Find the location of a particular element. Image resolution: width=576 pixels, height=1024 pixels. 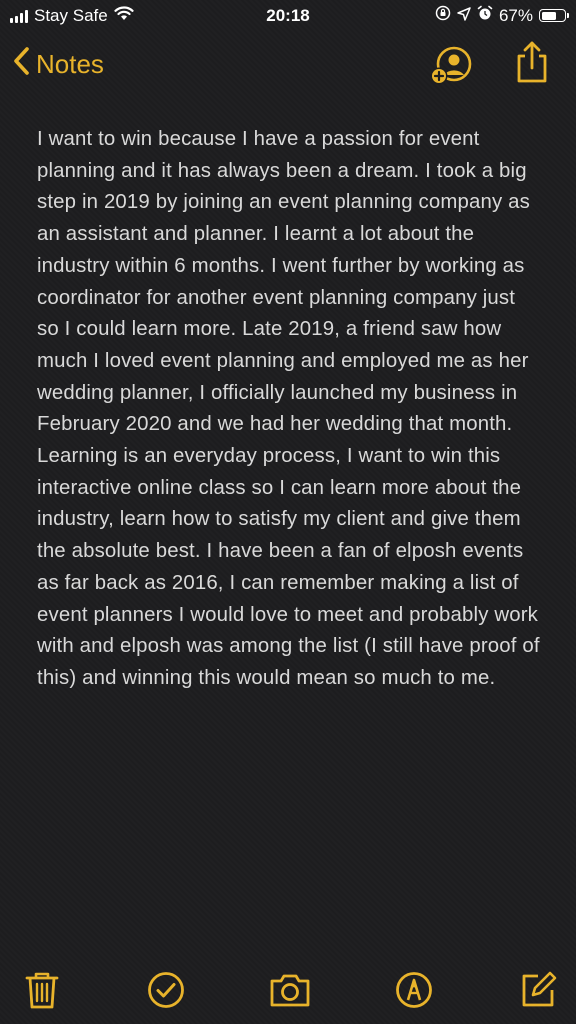

battery-level is located at coordinates (548, 15).